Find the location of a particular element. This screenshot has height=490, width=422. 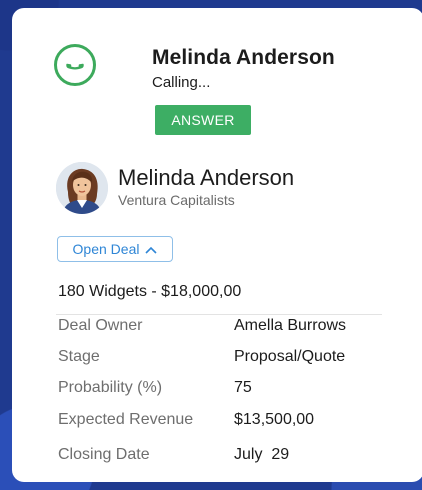

open-deal-toggle: Open Deal is located at coordinates (115, 249).